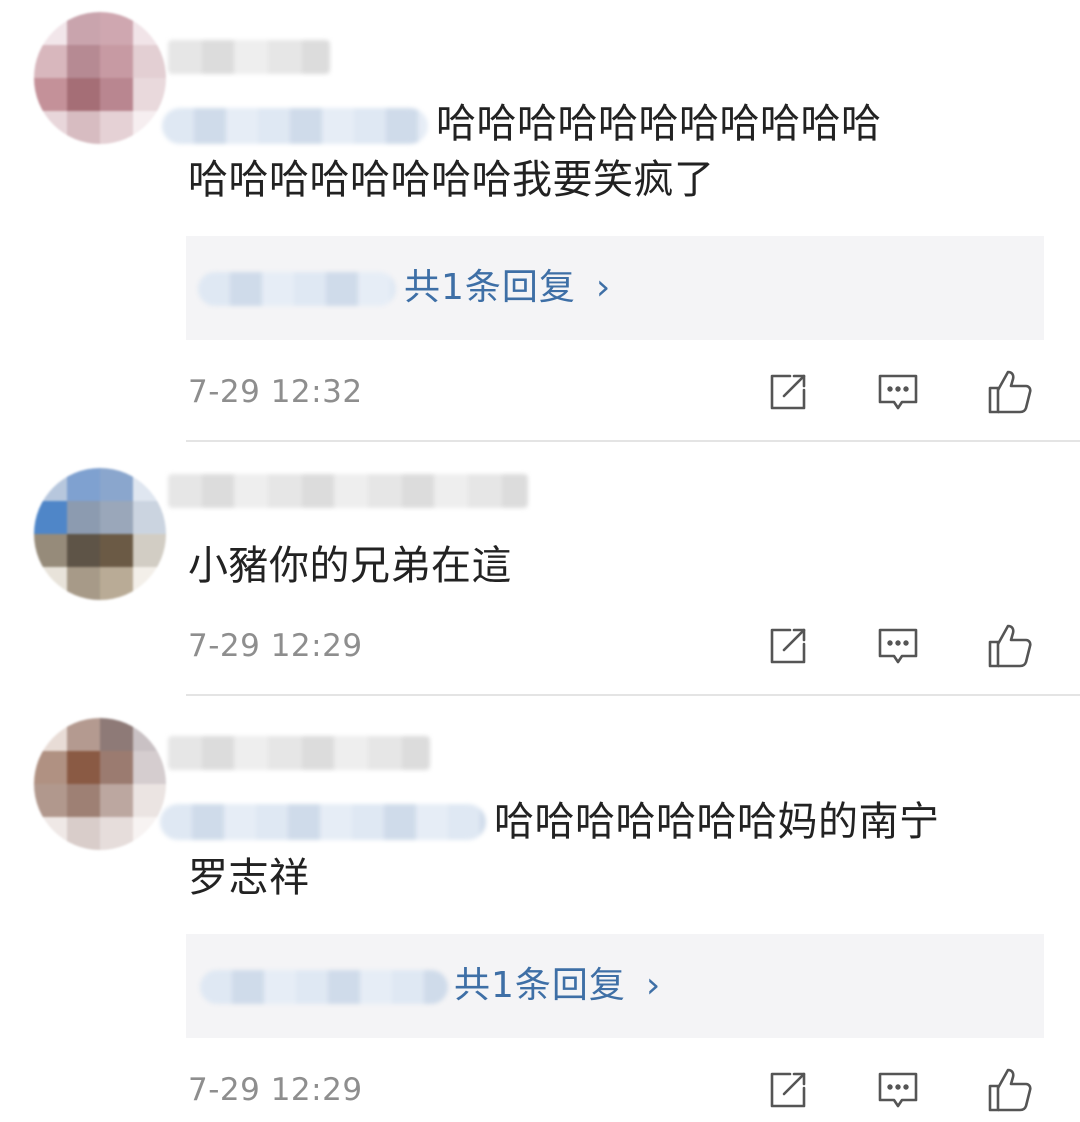 The image size is (1080, 1122). I want to click on comment-text-line1: 哈哈哈哈哈哈哈妈的南宁, so click(717, 822).